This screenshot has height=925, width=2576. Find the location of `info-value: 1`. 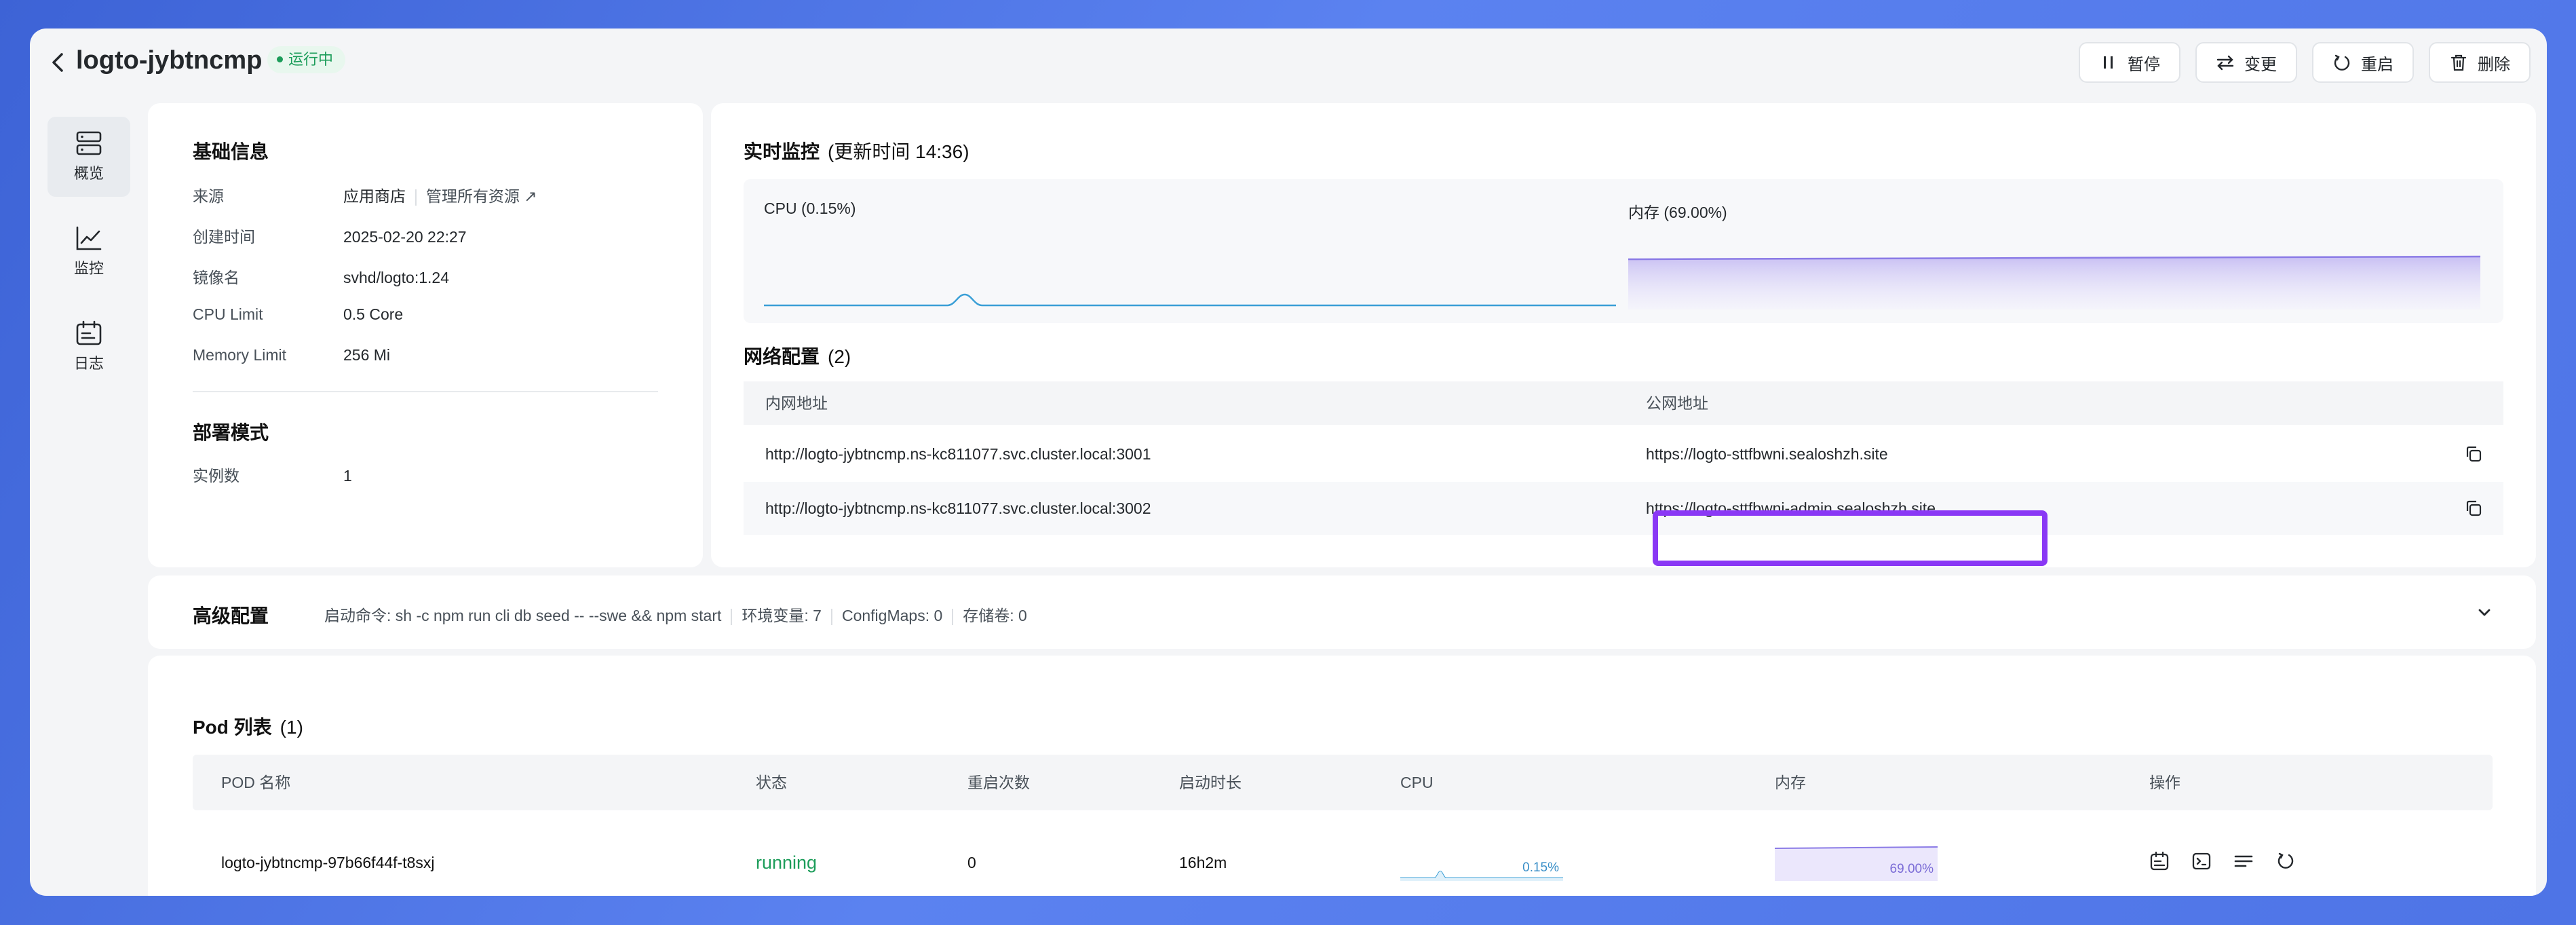

info-value: 1 is located at coordinates (347, 476).